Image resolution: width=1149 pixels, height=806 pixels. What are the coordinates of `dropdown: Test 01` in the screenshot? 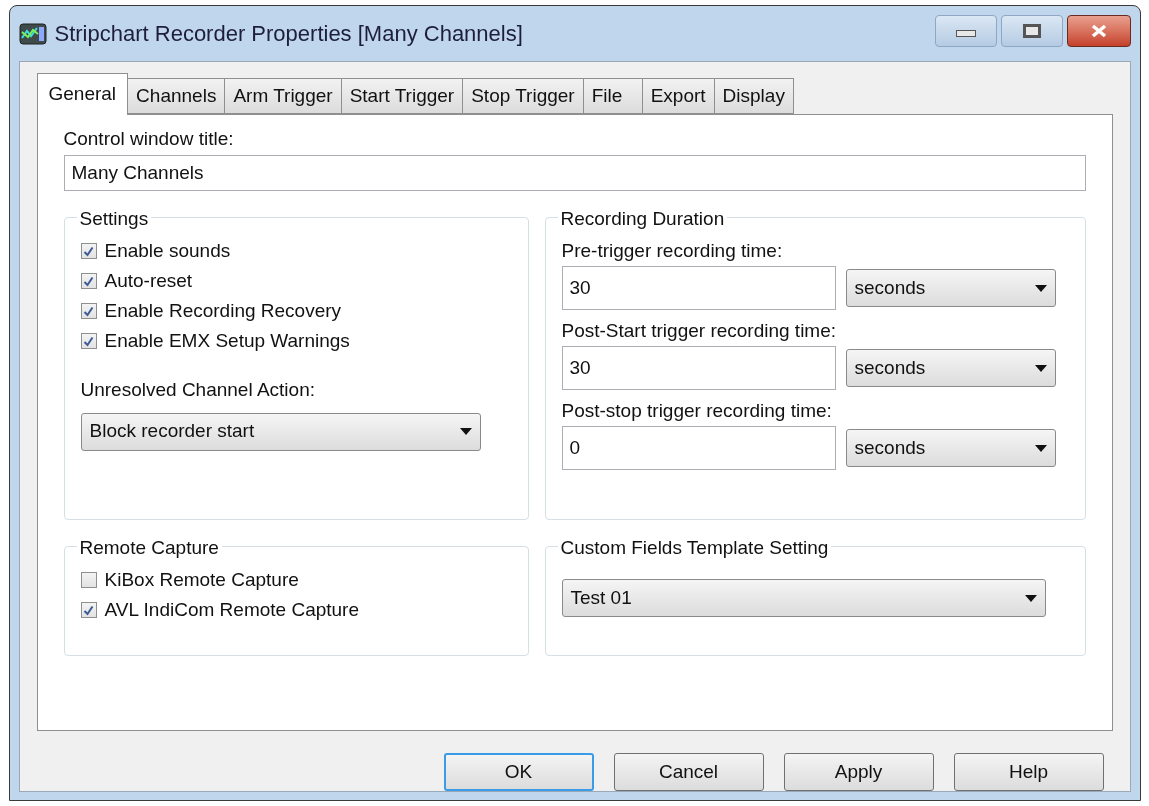 It's located at (803, 598).